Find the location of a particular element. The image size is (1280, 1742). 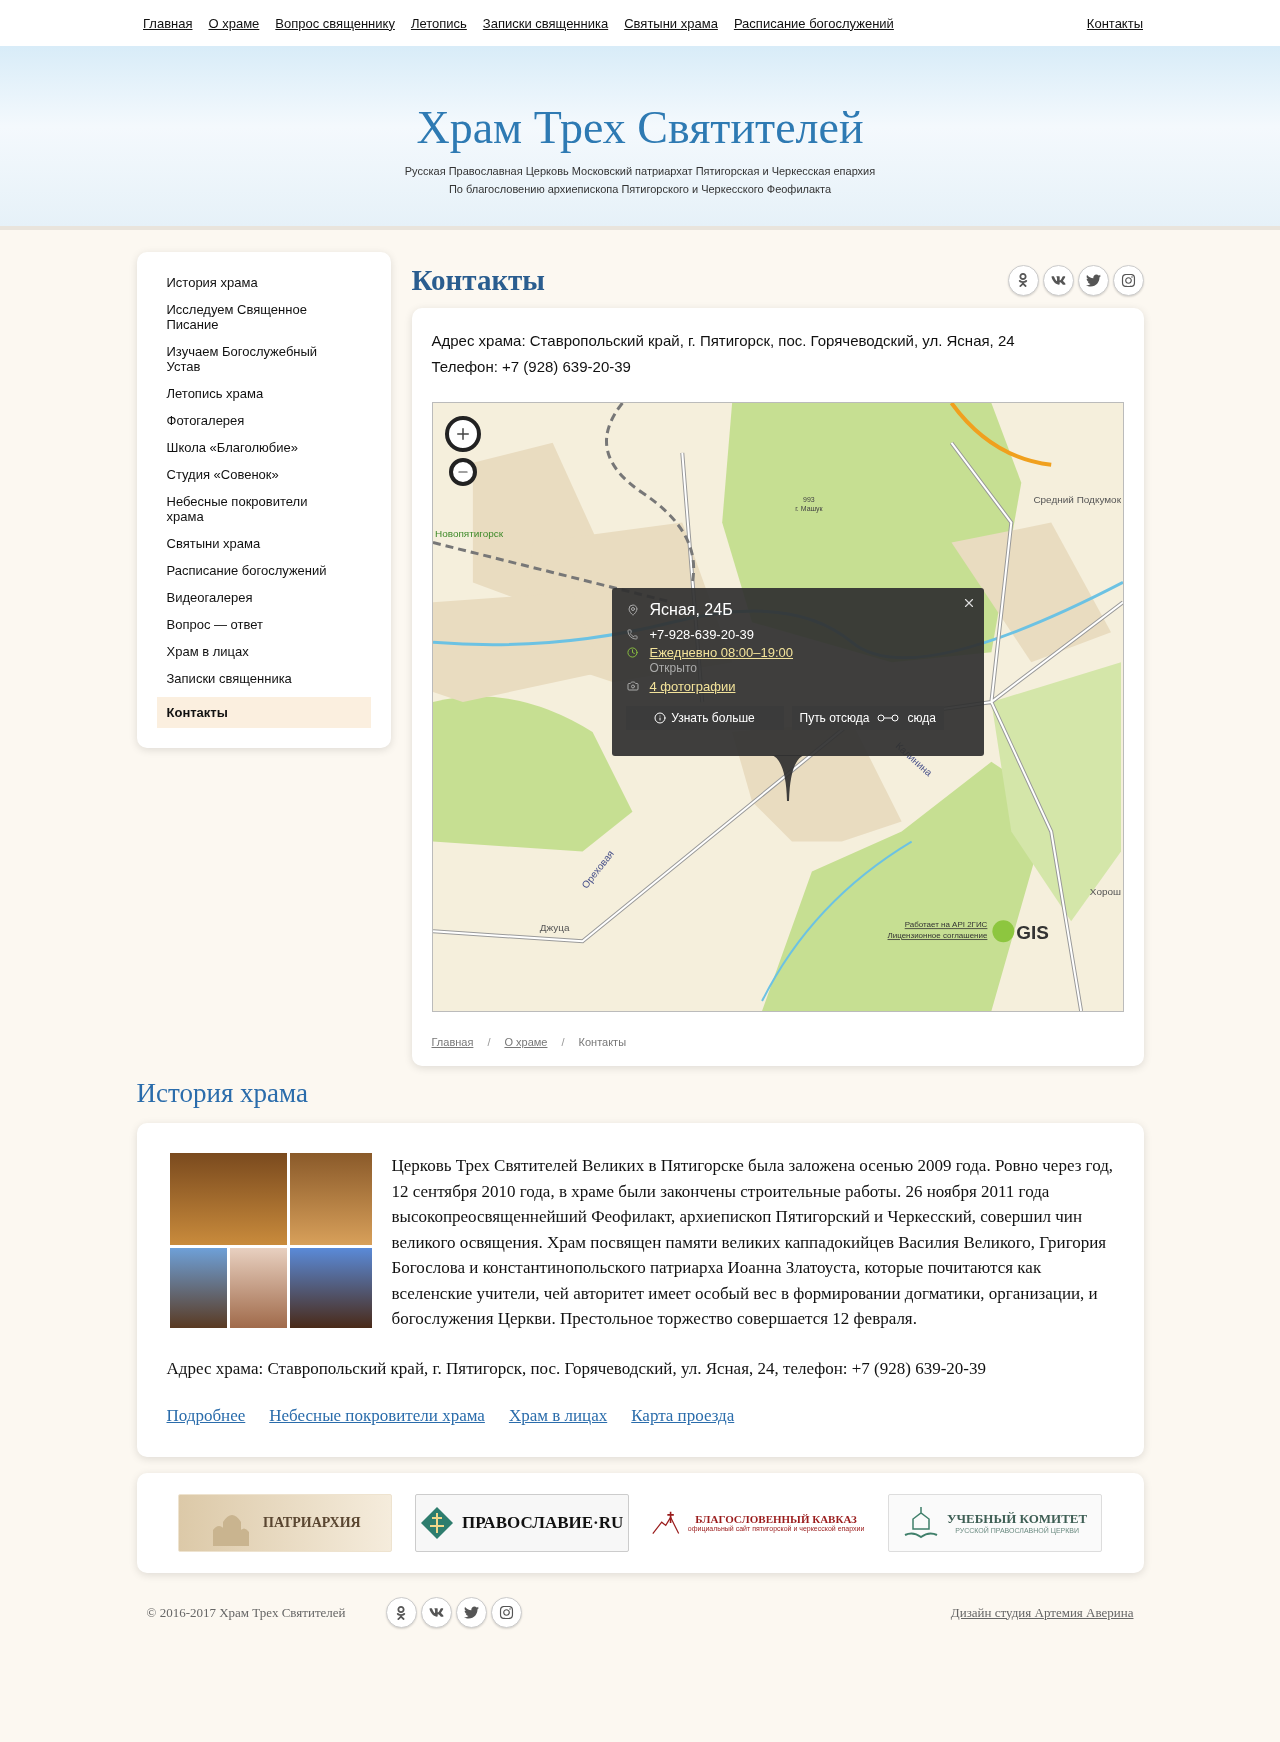

attribution-link: Лицензионное соглашение is located at coordinates (937, 936).